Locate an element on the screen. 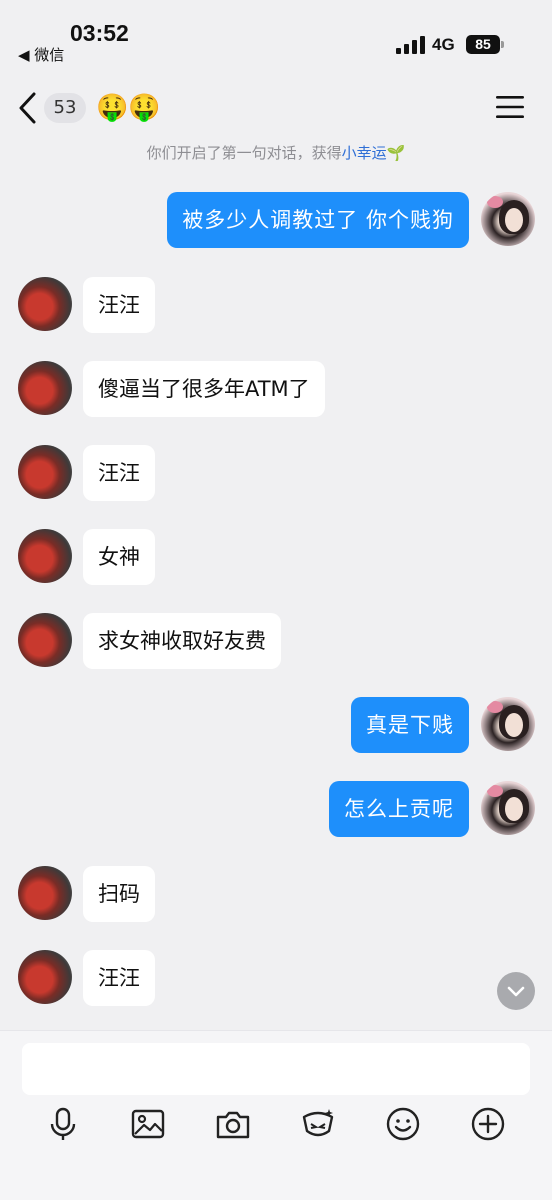 The width and height of the screenshot is (552, 1200). chevron-down-icon is located at coordinates (516, 991).